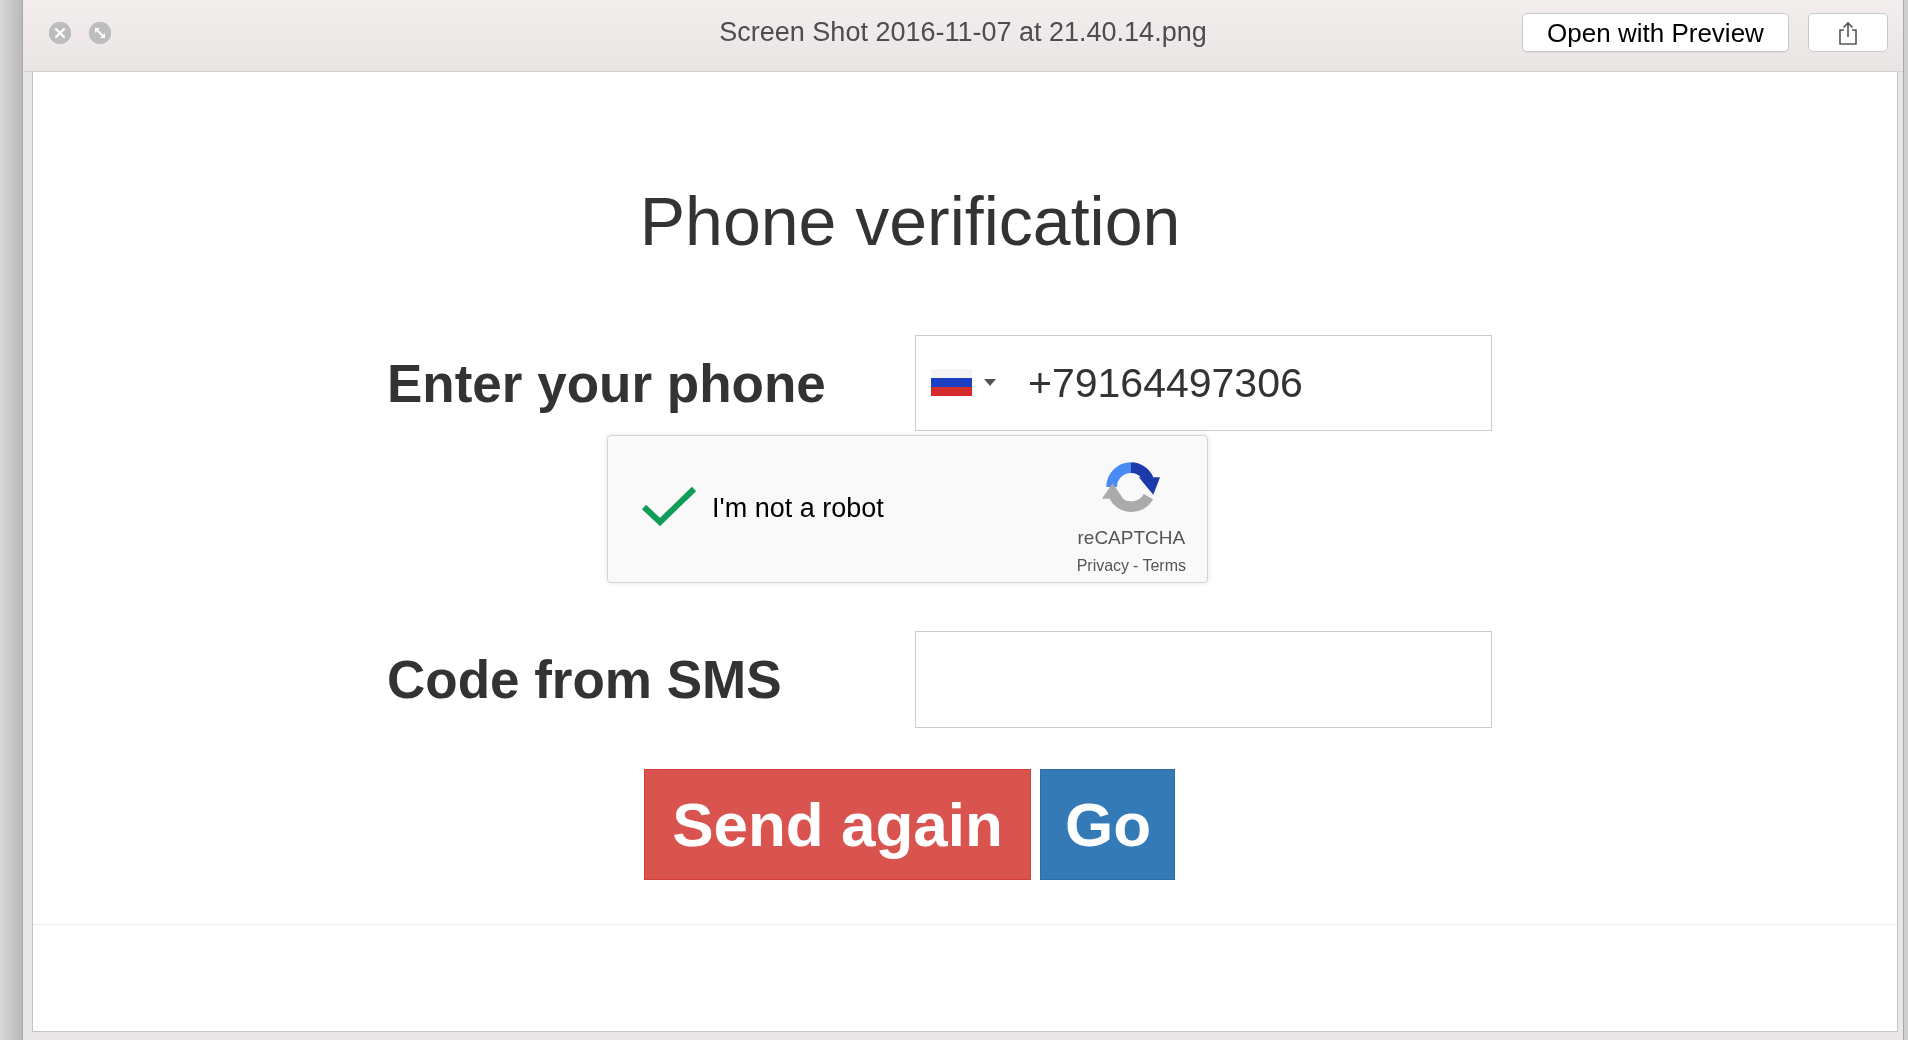 This screenshot has width=1908, height=1040. Describe the element at coordinates (1203, 383) in the screenshot. I see `phone-input: +79164497306` at that location.